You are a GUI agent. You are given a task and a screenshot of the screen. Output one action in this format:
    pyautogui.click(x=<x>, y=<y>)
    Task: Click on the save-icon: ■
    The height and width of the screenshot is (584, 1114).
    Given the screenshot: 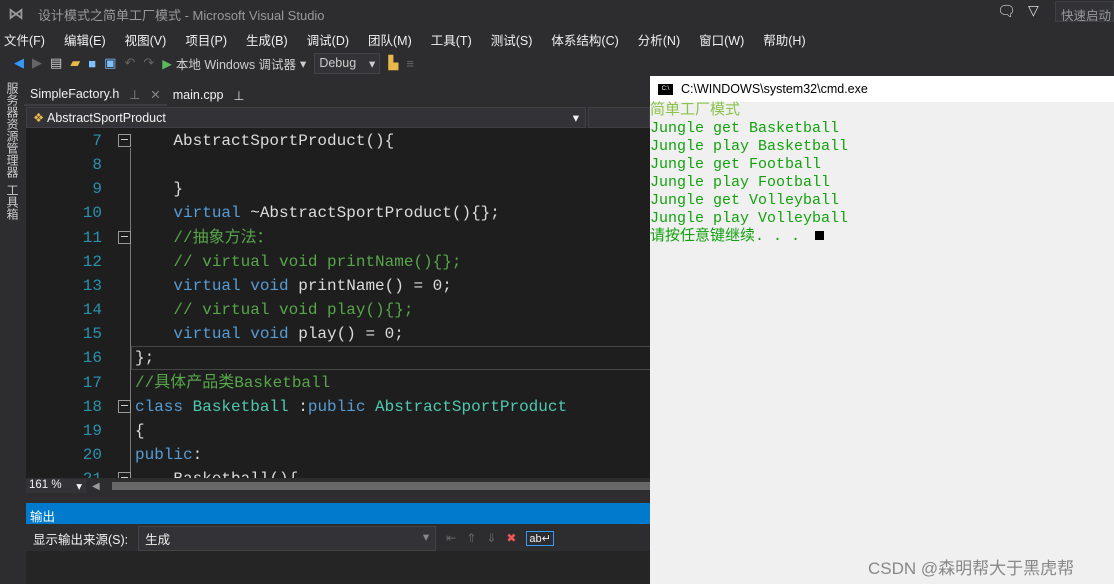 What is the action you would take?
    pyautogui.click(x=92, y=63)
    